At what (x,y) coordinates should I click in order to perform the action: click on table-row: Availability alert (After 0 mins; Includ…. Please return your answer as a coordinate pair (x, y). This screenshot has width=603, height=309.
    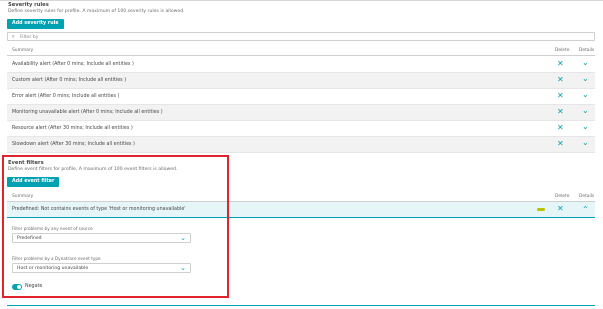
    Looking at the image, I should click on (301, 65).